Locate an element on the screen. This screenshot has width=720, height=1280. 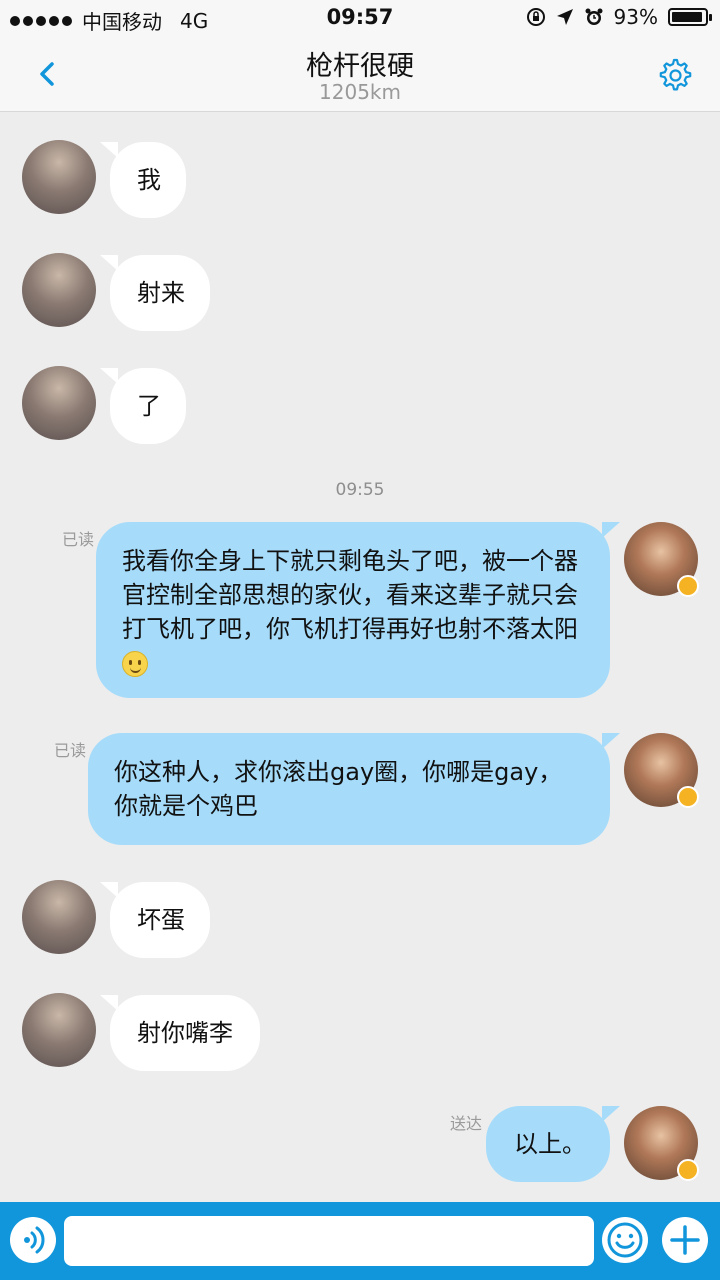
plus-icon is located at coordinates (685, 1240).